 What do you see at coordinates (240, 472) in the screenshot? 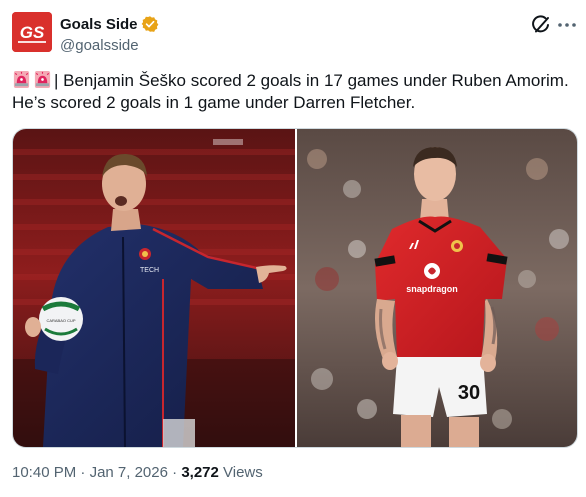
I see `views-label: Views` at bounding box center [240, 472].